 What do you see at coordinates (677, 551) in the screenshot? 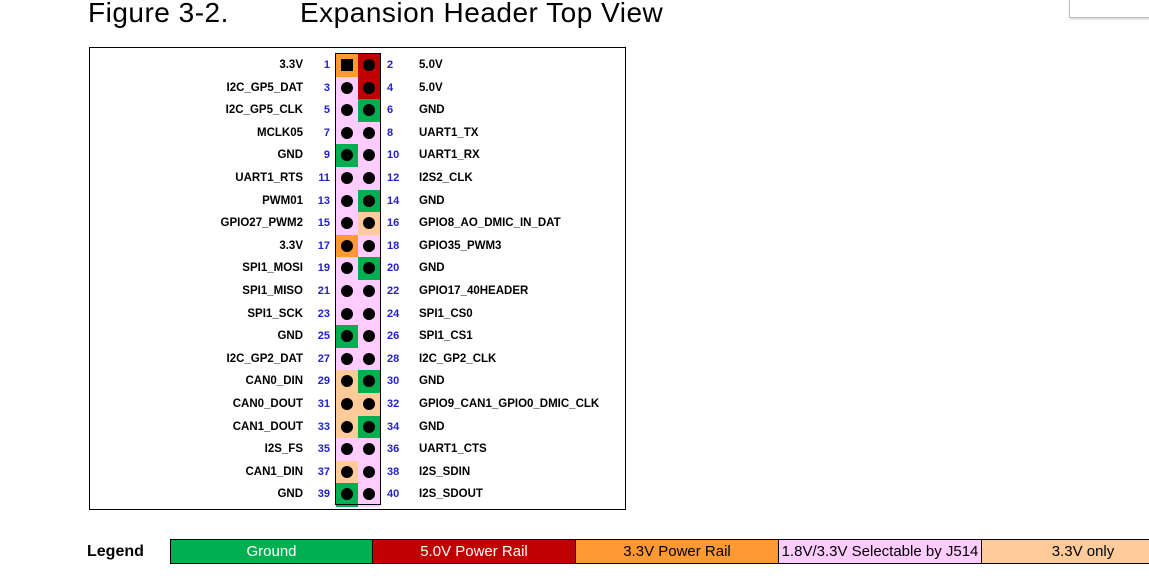
I see `legend-item-p33v: 3.3V Power Rail` at bounding box center [677, 551].